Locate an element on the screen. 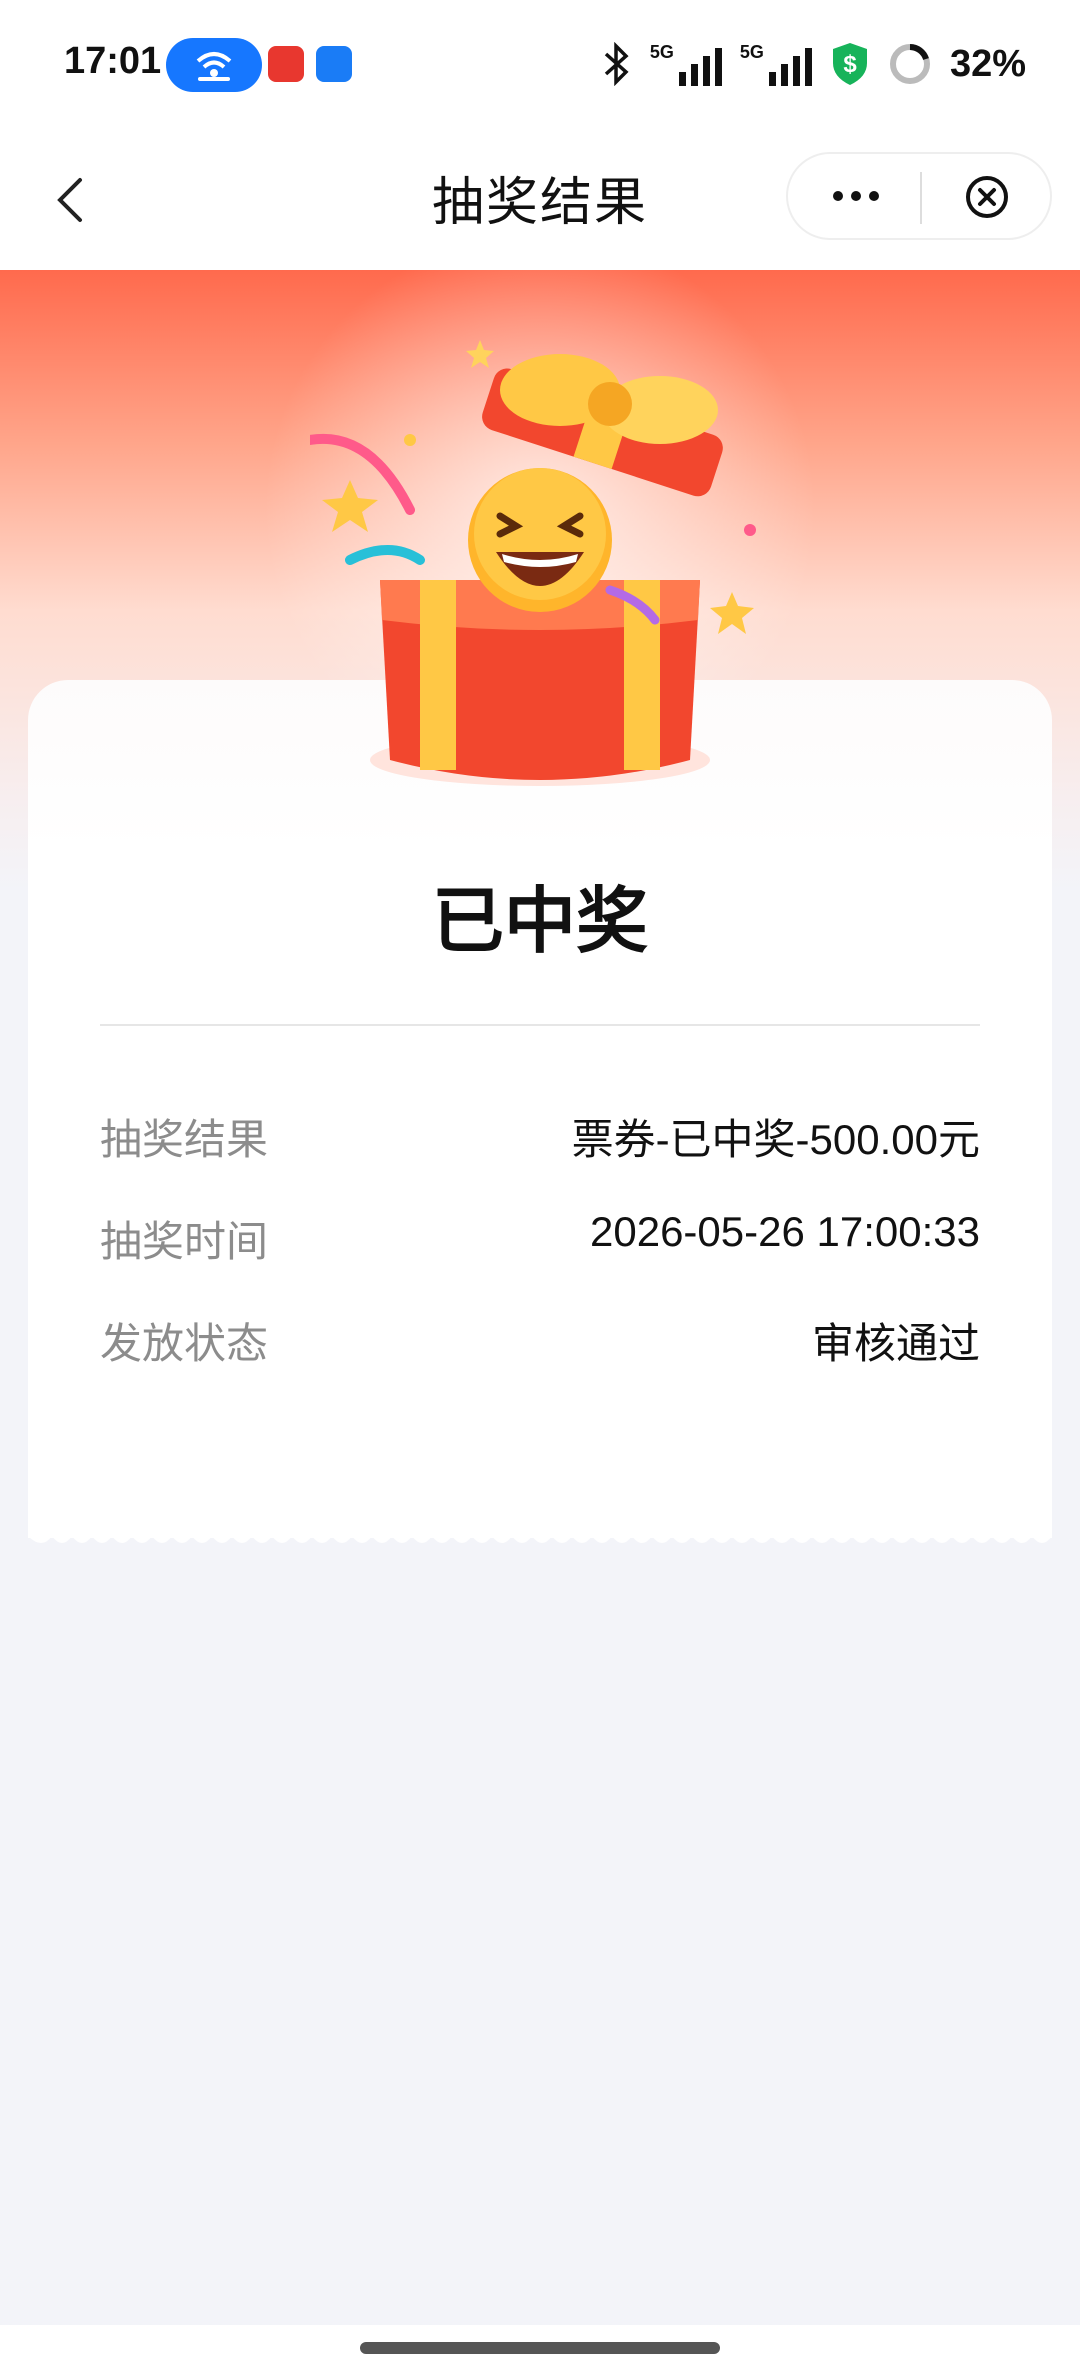 This screenshot has width=1080, height=2376. draw-time-label: 抽奖时间 is located at coordinates (184, 1241).